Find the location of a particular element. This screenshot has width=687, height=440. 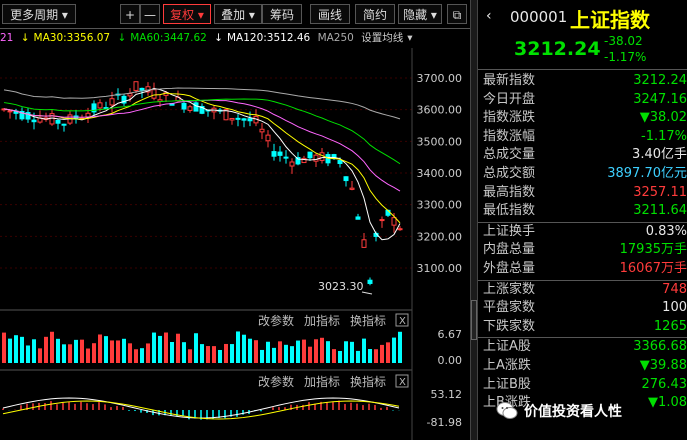

draw-line-button: 画线 is located at coordinates (330, 14).